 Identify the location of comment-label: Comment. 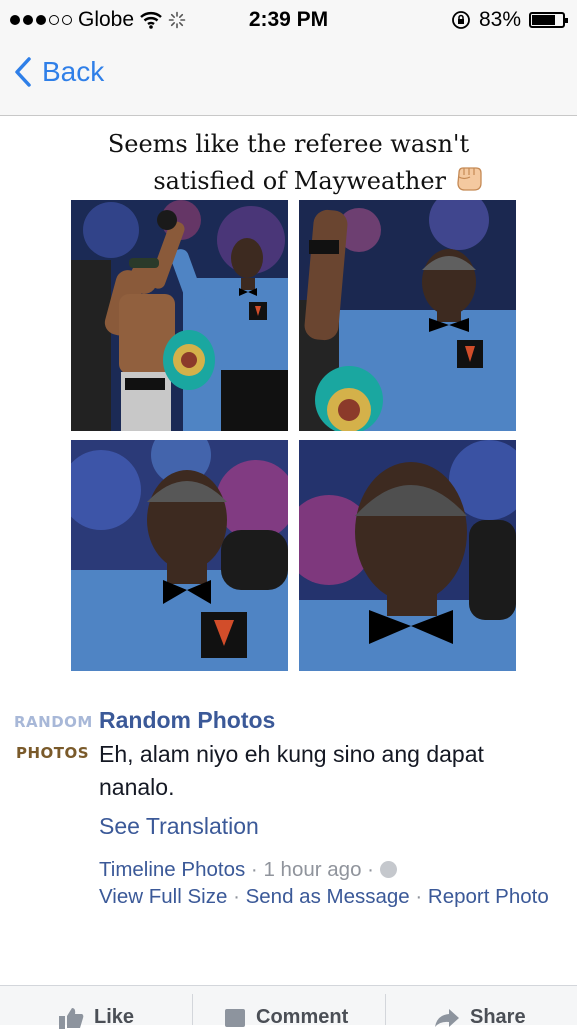
(302, 1017).